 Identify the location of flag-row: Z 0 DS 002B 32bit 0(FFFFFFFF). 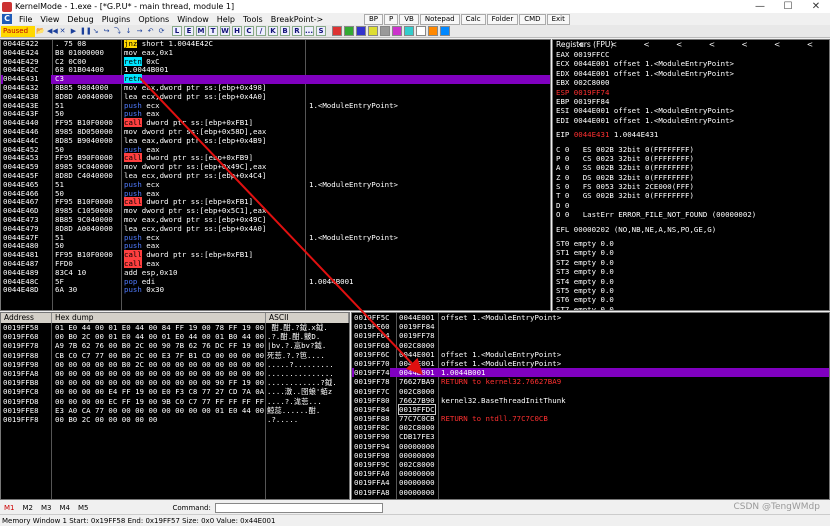
(691, 177).